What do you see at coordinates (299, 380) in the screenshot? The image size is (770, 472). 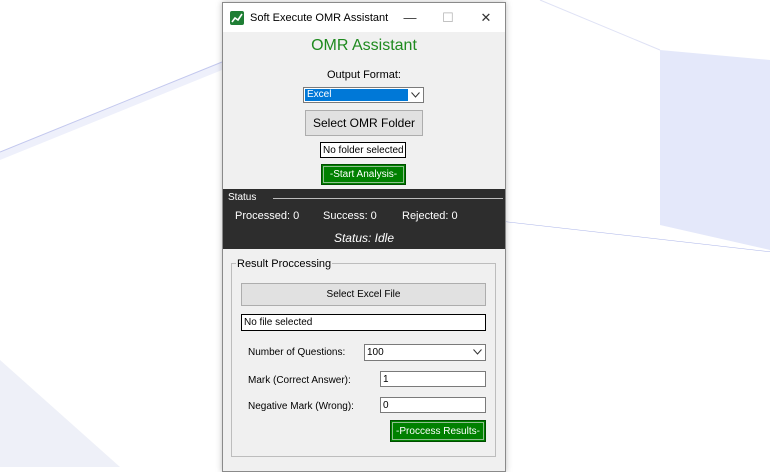 I see `mark-label: Mark (Correct Answer):` at bounding box center [299, 380].